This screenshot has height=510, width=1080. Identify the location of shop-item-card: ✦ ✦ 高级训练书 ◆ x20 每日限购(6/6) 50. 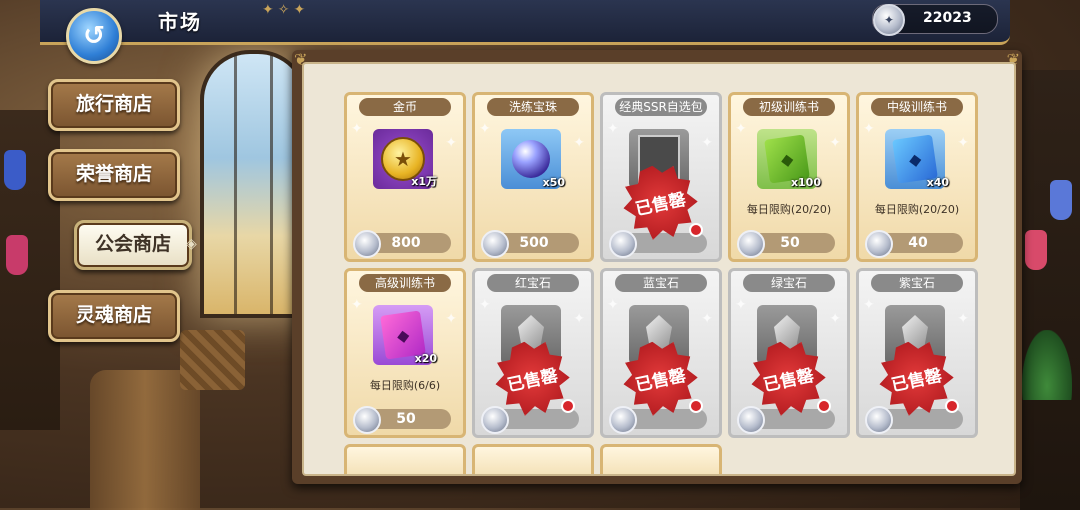
(405, 353).